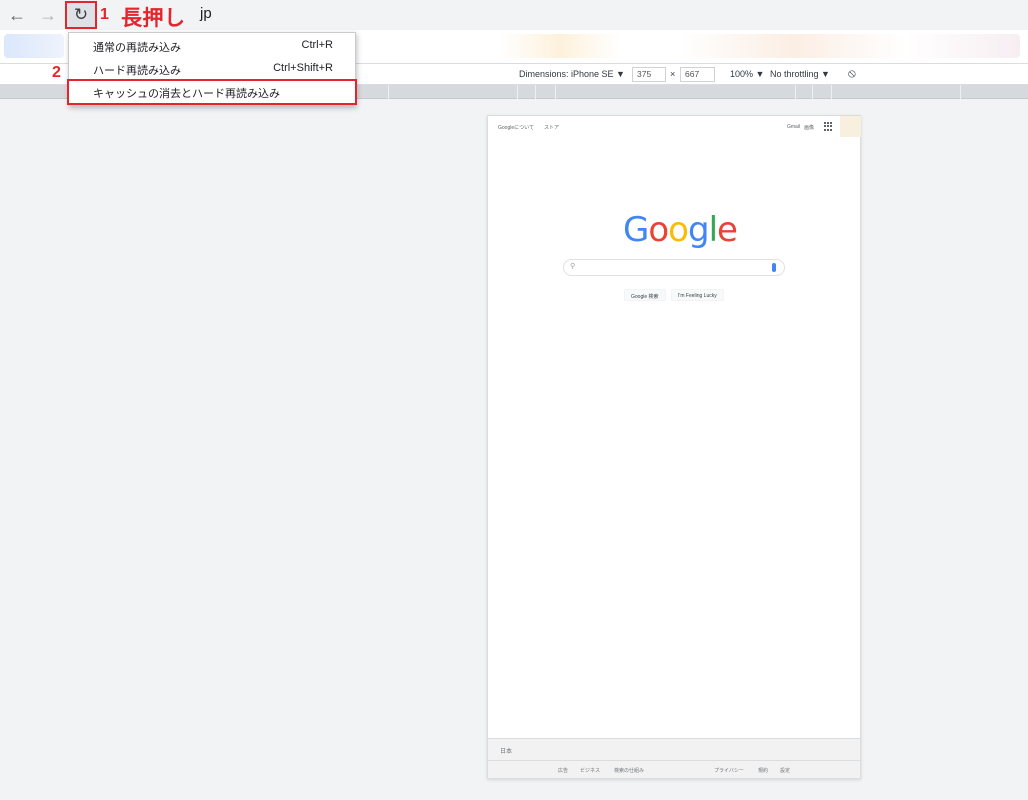 The height and width of the screenshot is (800, 1028). Describe the element at coordinates (809, 127) in the screenshot. I see `images-link: 画像` at that location.